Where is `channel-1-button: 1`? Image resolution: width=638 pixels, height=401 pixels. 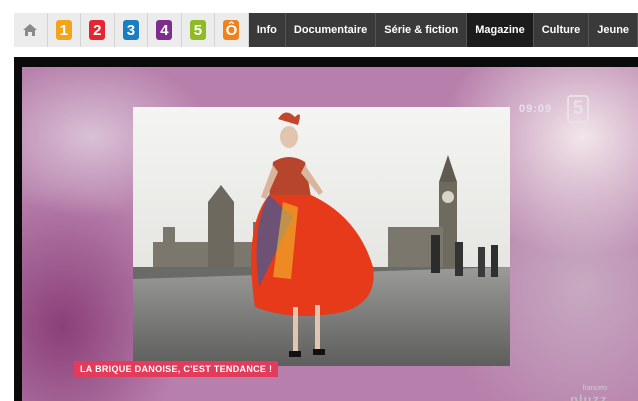 channel-1-button: 1 is located at coordinates (65, 30).